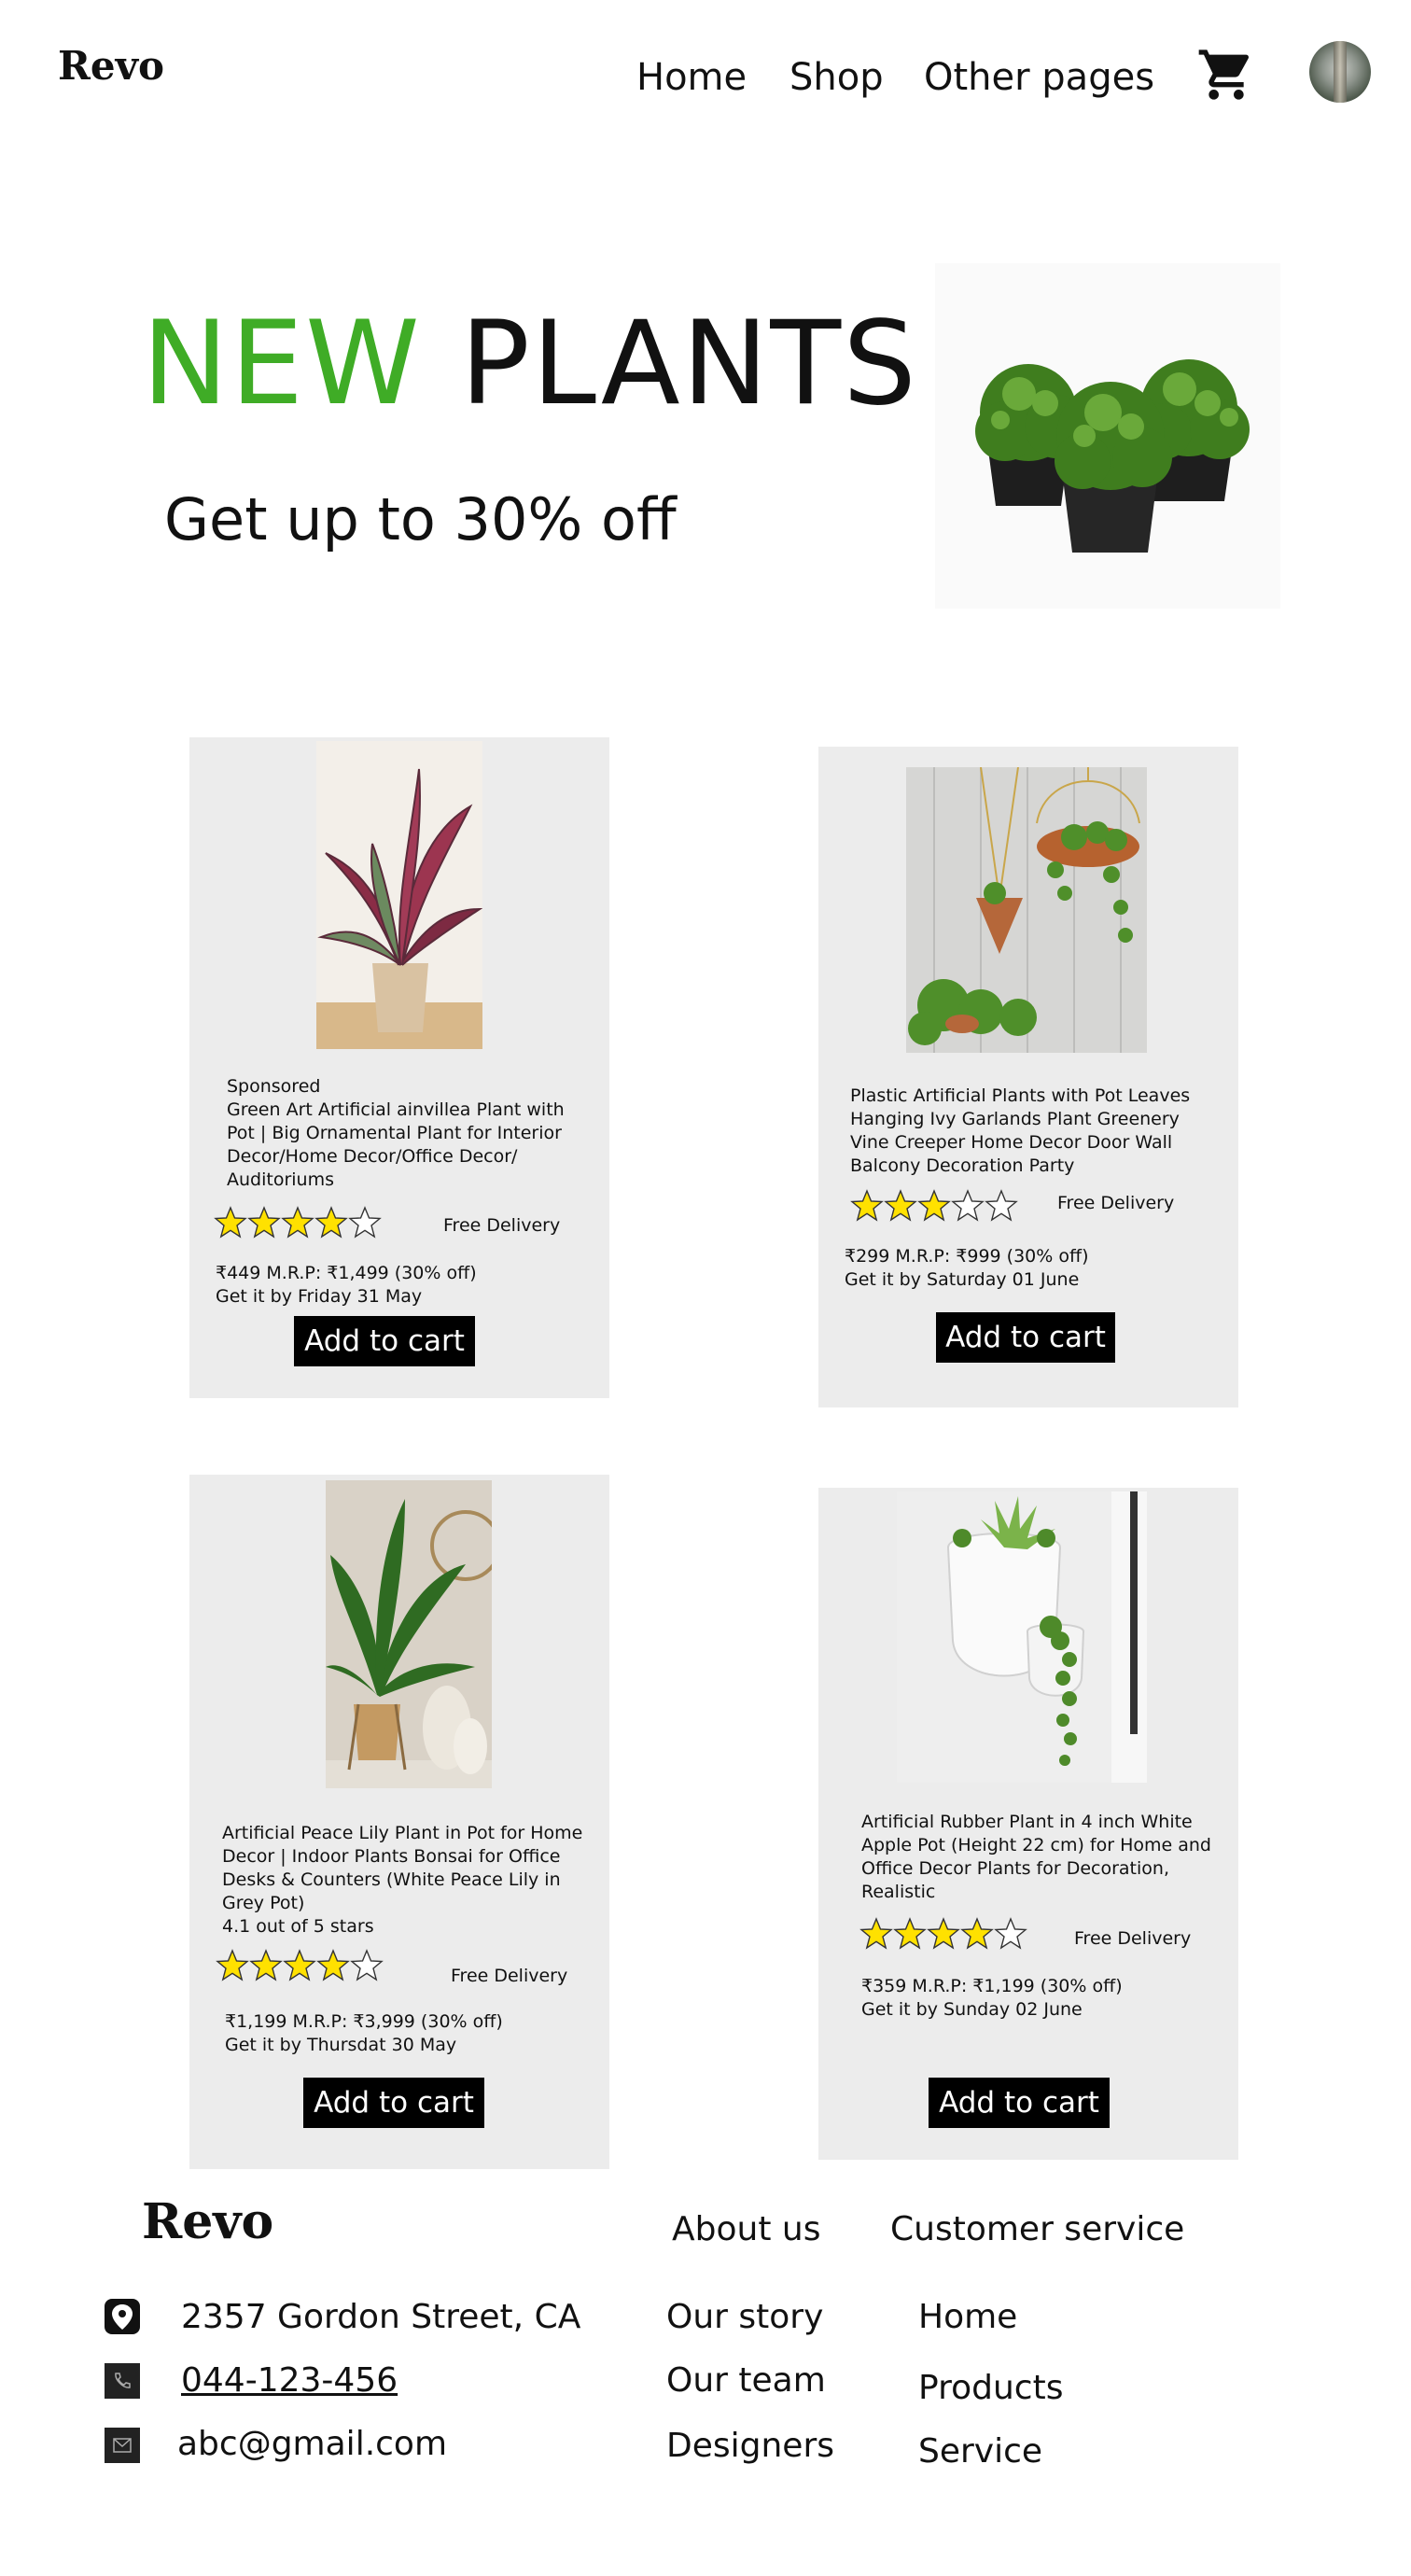 The width and height of the screenshot is (1411, 2576). What do you see at coordinates (274, 1086) in the screenshot?
I see `sponsored-label: Sponsored` at bounding box center [274, 1086].